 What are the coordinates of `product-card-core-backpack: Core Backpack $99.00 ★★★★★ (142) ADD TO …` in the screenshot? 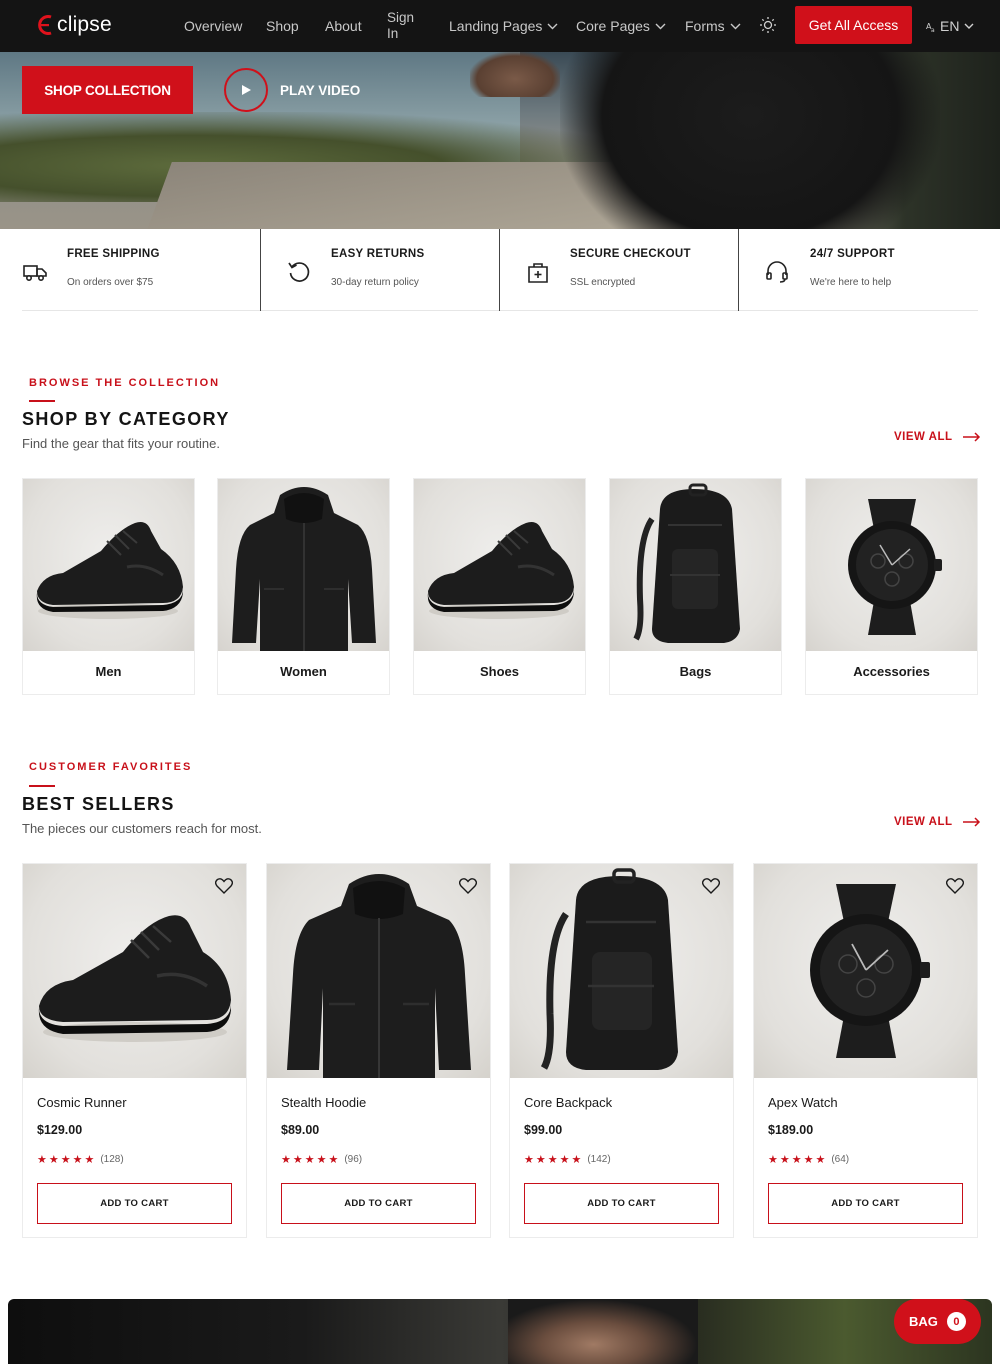 It's located at (621, 1050).